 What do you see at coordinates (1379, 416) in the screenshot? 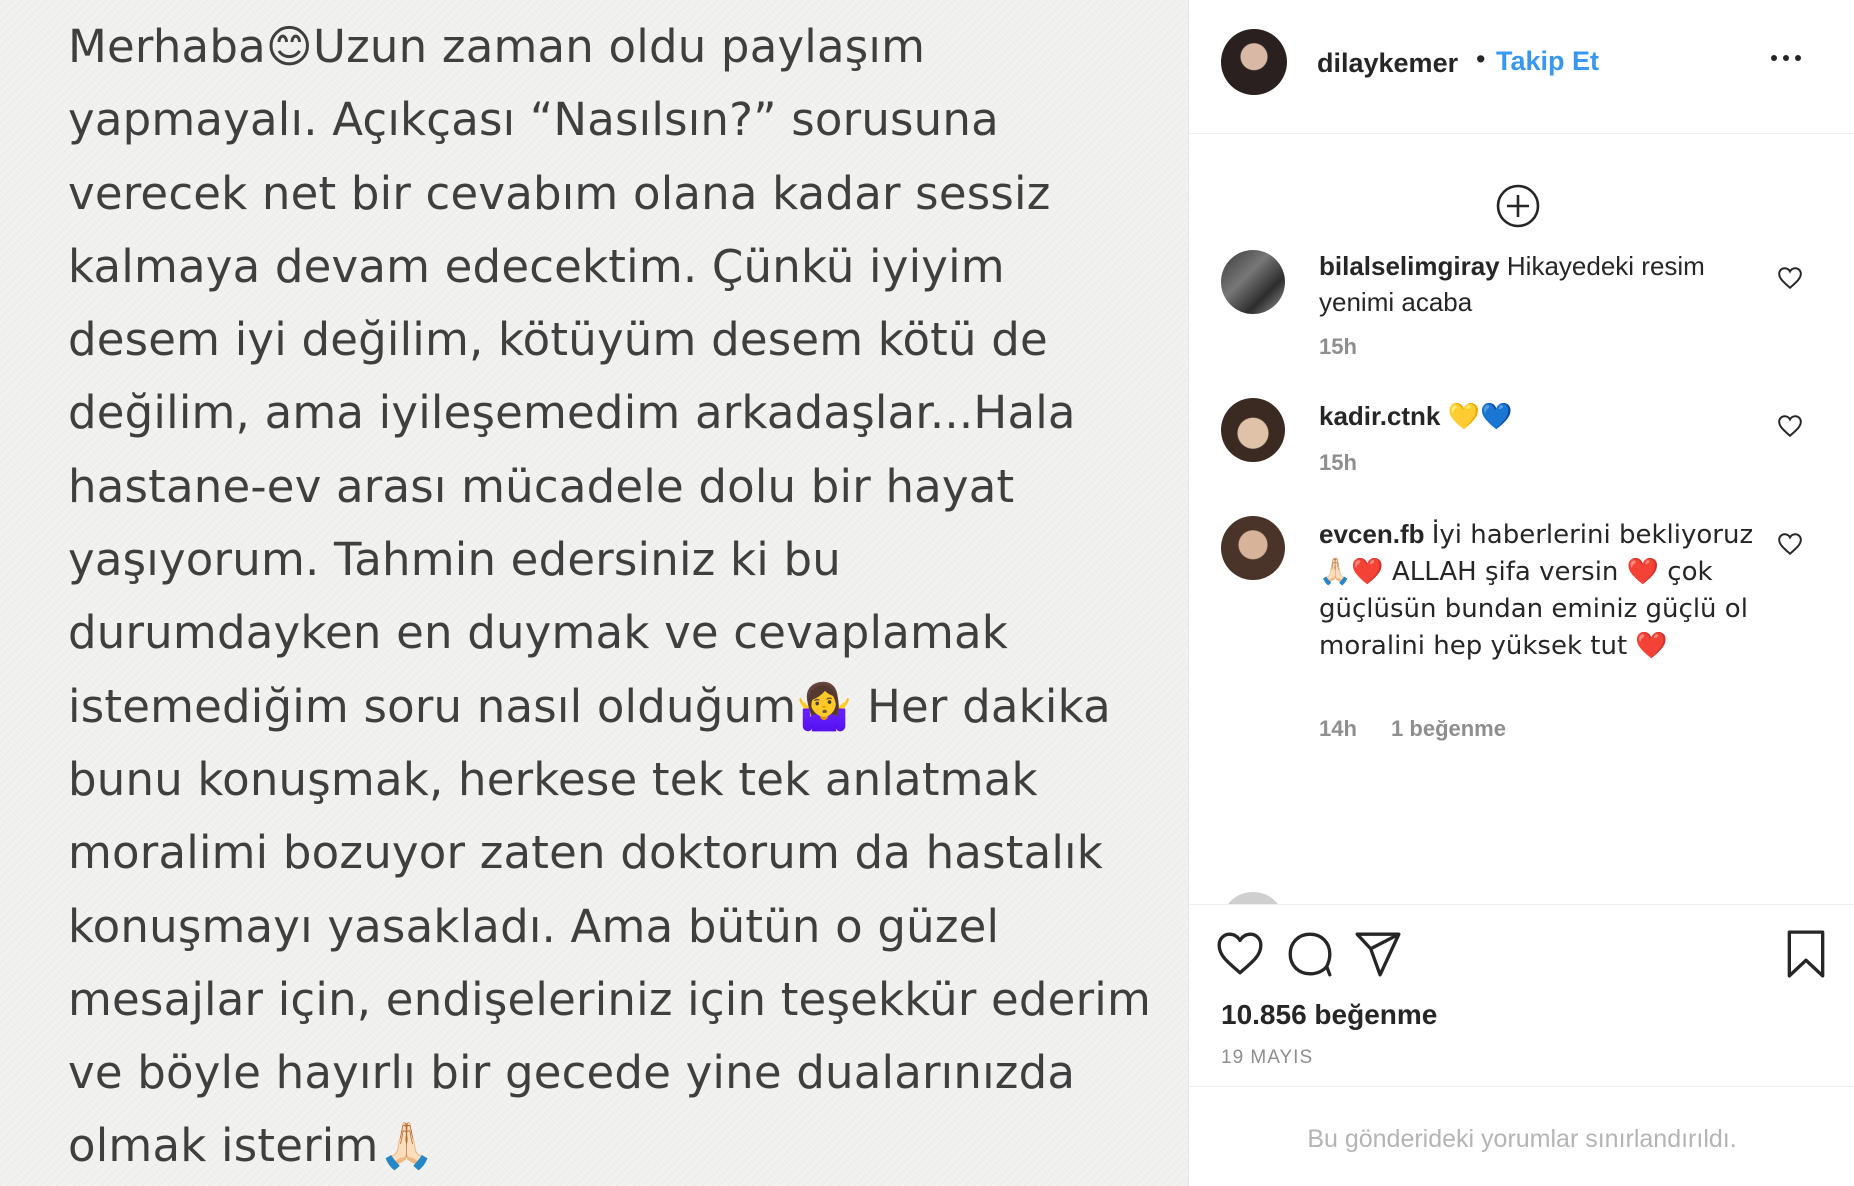
I see `comment-username: kadir.ctnk` at bounding box center [1379, 416].